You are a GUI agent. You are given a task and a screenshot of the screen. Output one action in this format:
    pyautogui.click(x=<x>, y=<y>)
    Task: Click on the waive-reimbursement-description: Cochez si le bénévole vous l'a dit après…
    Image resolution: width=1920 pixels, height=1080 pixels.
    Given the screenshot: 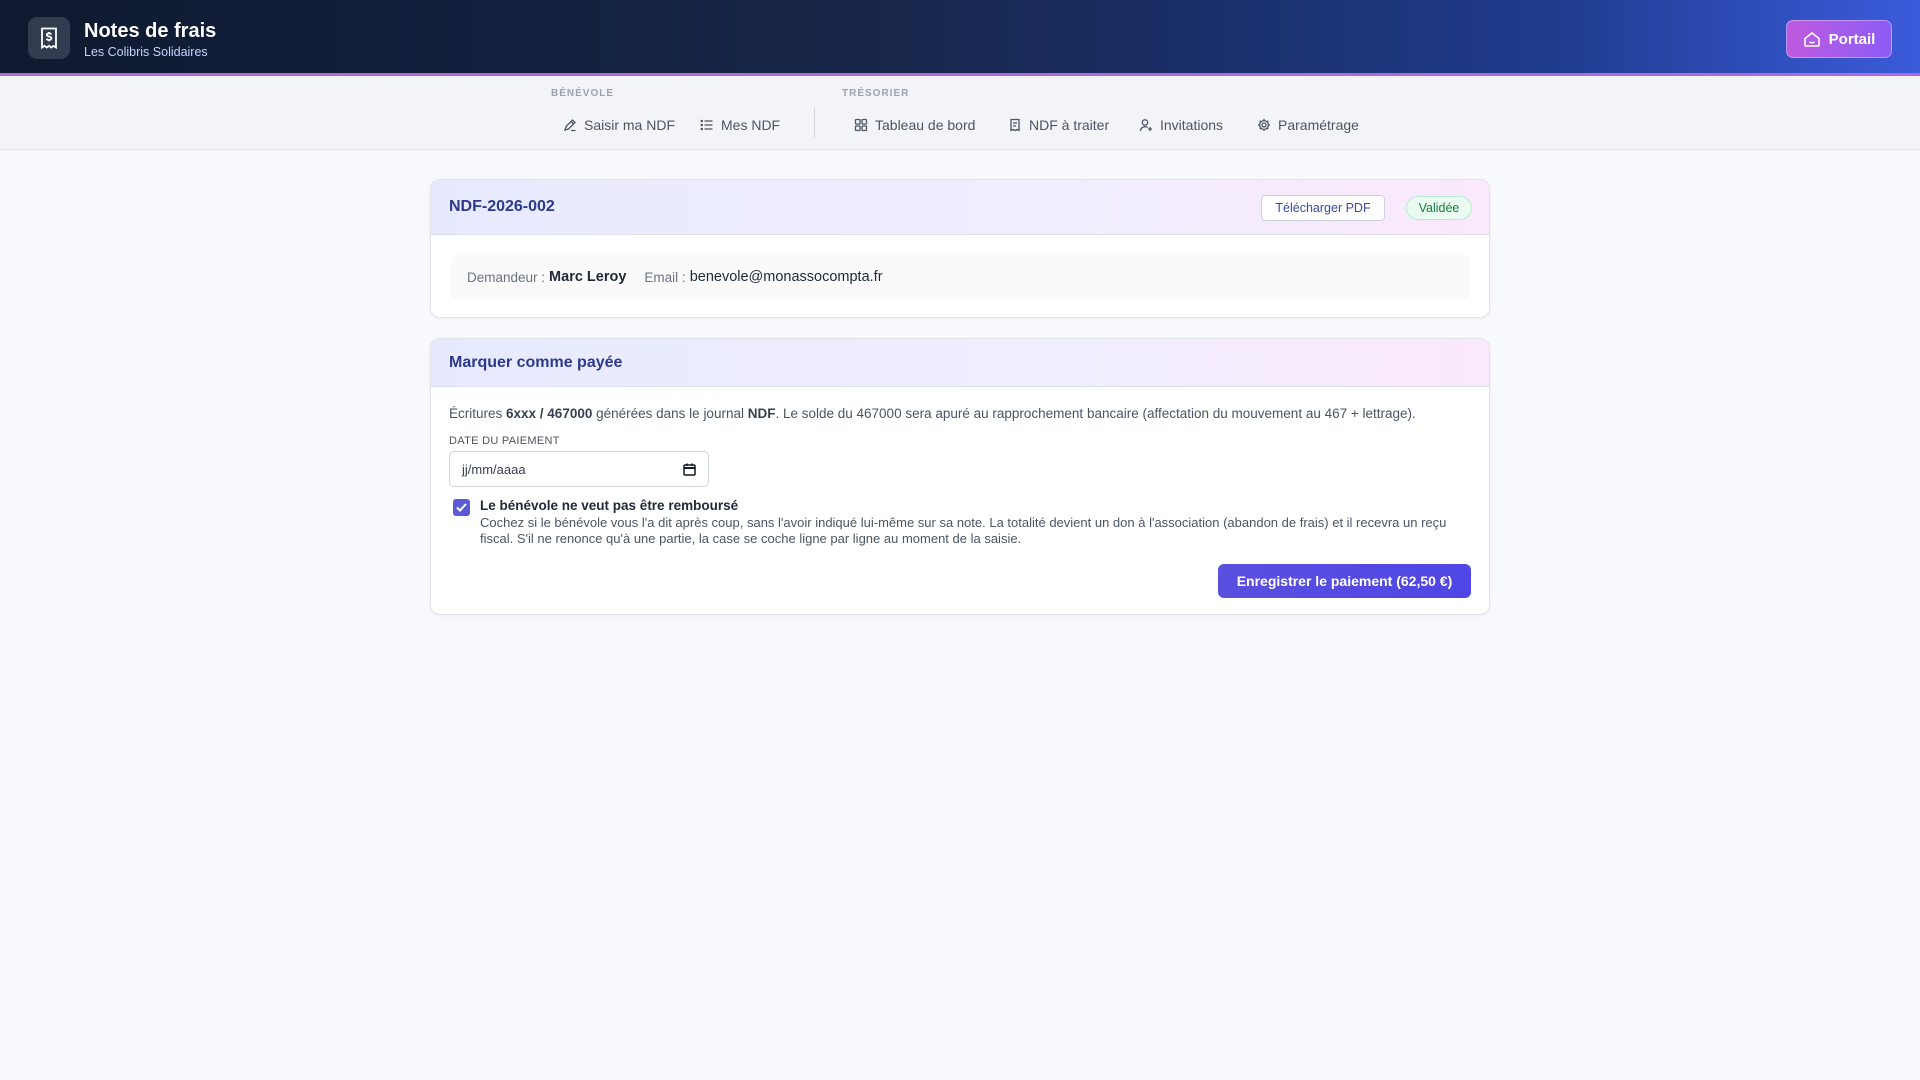 What is the action you would take?
    pyautogui.click(x=963, y=530)
    